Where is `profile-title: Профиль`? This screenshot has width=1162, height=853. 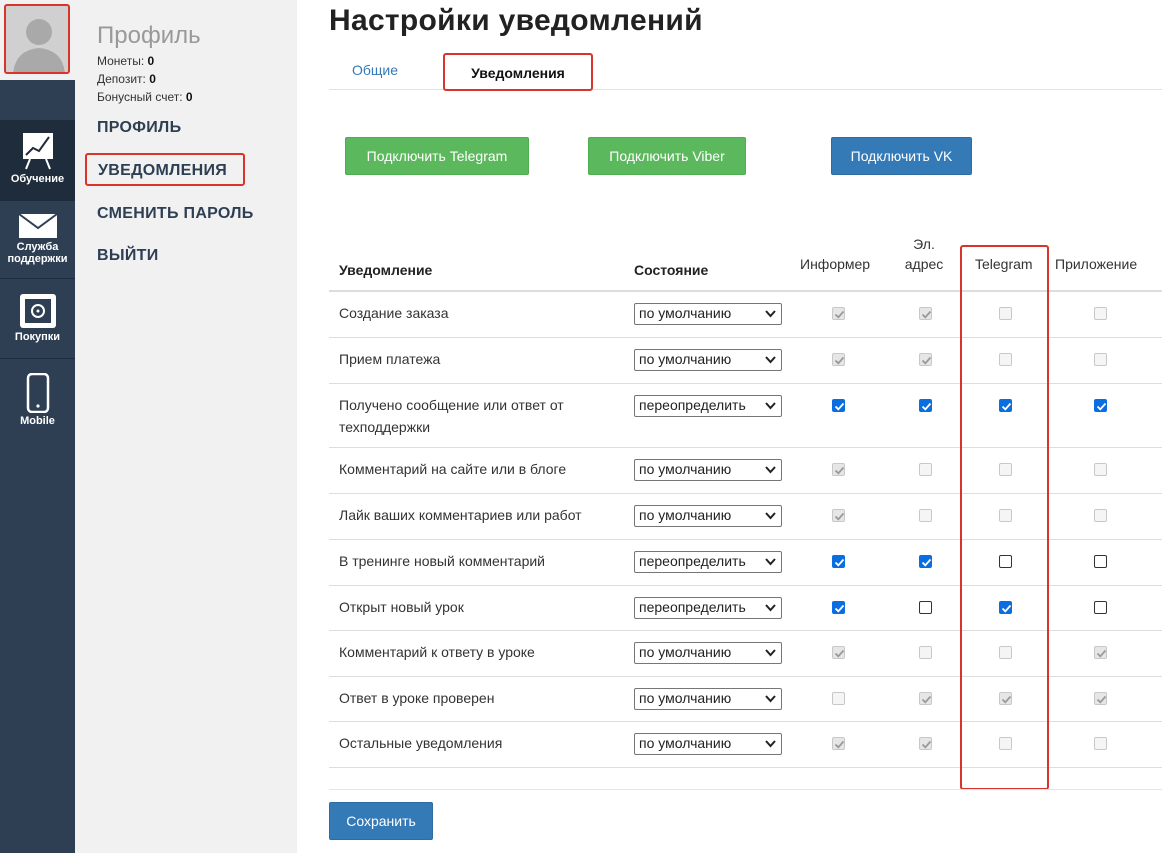 profile-title: Профиль is located at coordinates (149, 35).